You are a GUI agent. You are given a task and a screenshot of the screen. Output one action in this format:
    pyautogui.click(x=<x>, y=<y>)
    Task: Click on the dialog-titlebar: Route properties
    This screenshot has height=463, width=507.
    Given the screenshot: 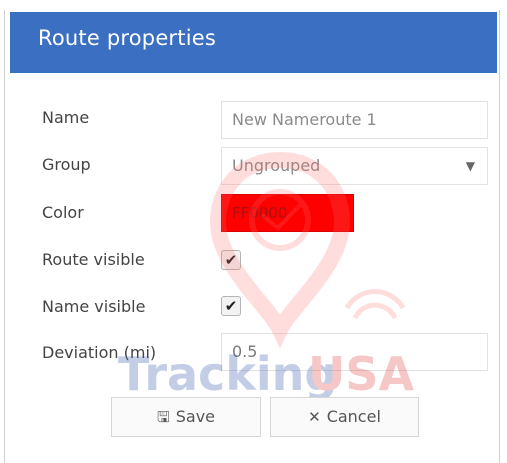 What is the action you would take?
    pyautogui.click(x=253, y=42)
    